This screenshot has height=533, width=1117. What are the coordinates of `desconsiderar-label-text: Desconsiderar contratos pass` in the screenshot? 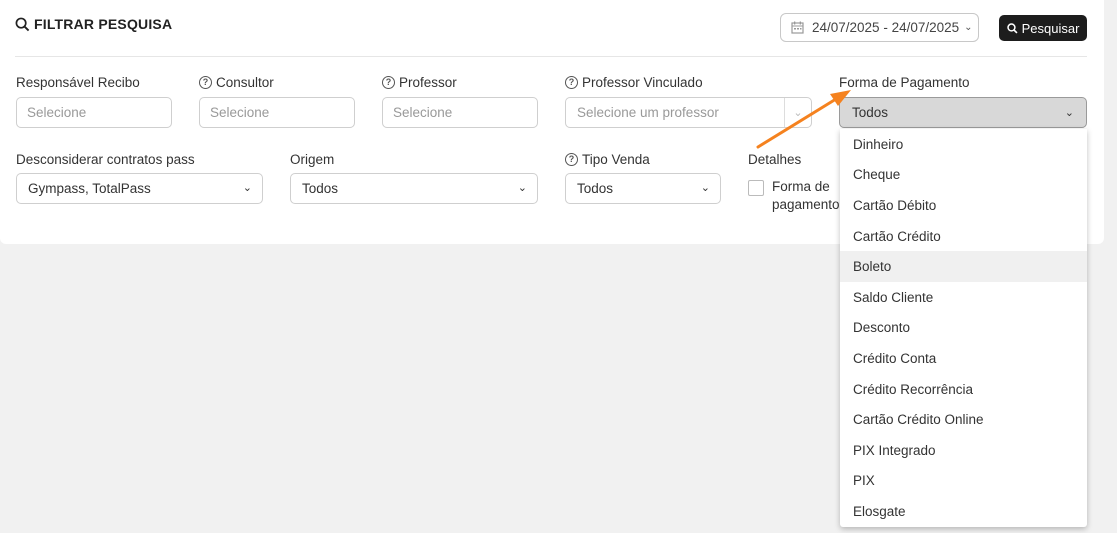 It's located at (105, 159).